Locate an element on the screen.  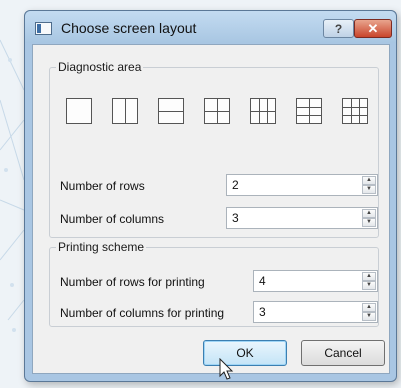
print-rows-label: Number of rows for printing is located at coordinates (132, 282).